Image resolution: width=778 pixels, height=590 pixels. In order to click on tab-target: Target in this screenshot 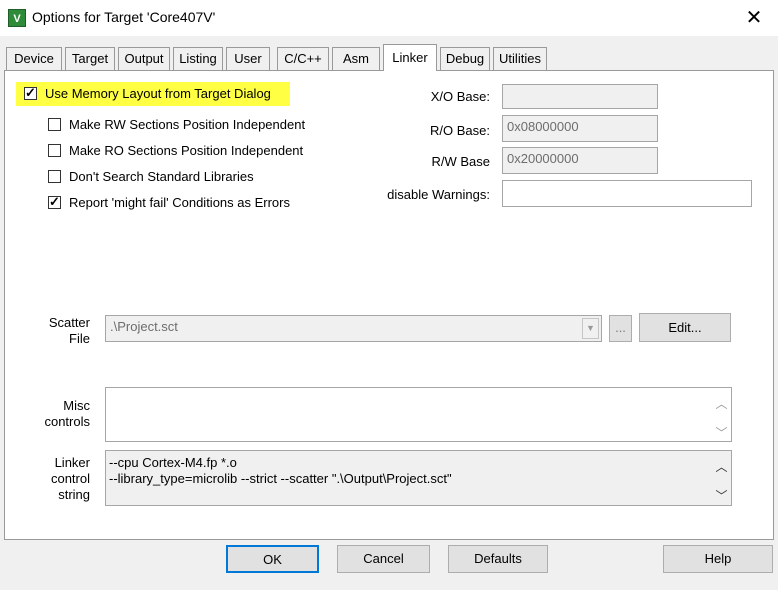, I will do `click(90, 58)`.